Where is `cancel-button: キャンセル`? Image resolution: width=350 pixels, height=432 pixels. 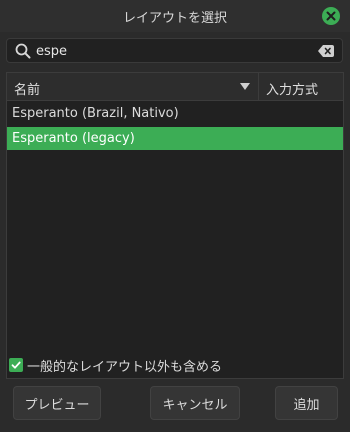
cancel-button: キャンセル is located at coordinates (195, 403).